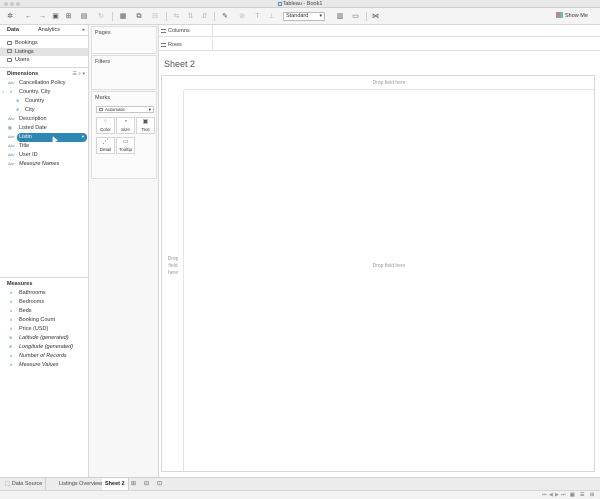 Image resolution: width=600 pixels, height=499 pixels. What do you see at coordinates (160, 484) in the screenshot?
I see `new-story-tab-icon: ⊡` at bounding box center [160, 484].